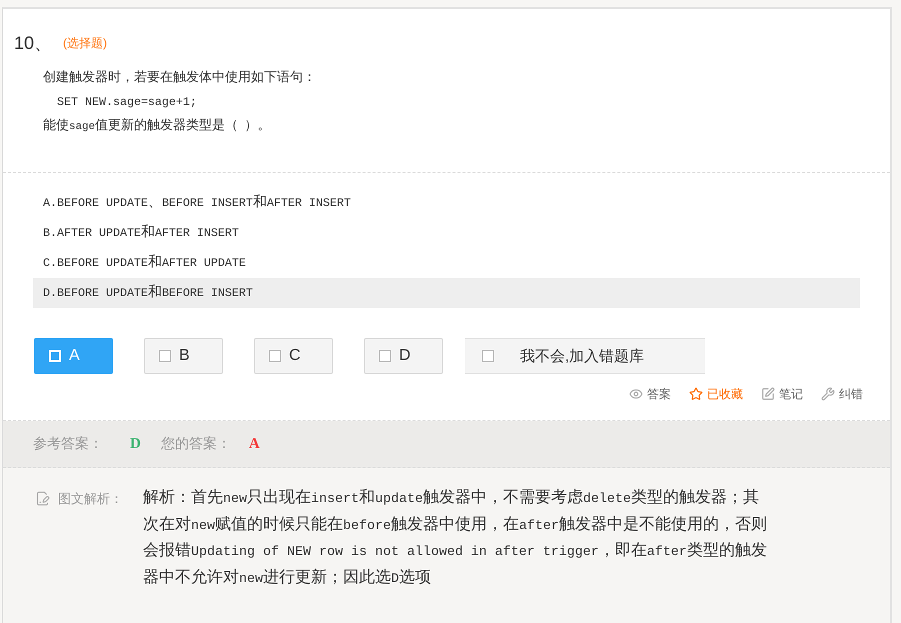 Image resolution: width=901 pixels, height=623 pixels. What do you see at coordinates (33, 43) in the screenshot?
I see `question-number: 10、` at bounding box center [33, 43].